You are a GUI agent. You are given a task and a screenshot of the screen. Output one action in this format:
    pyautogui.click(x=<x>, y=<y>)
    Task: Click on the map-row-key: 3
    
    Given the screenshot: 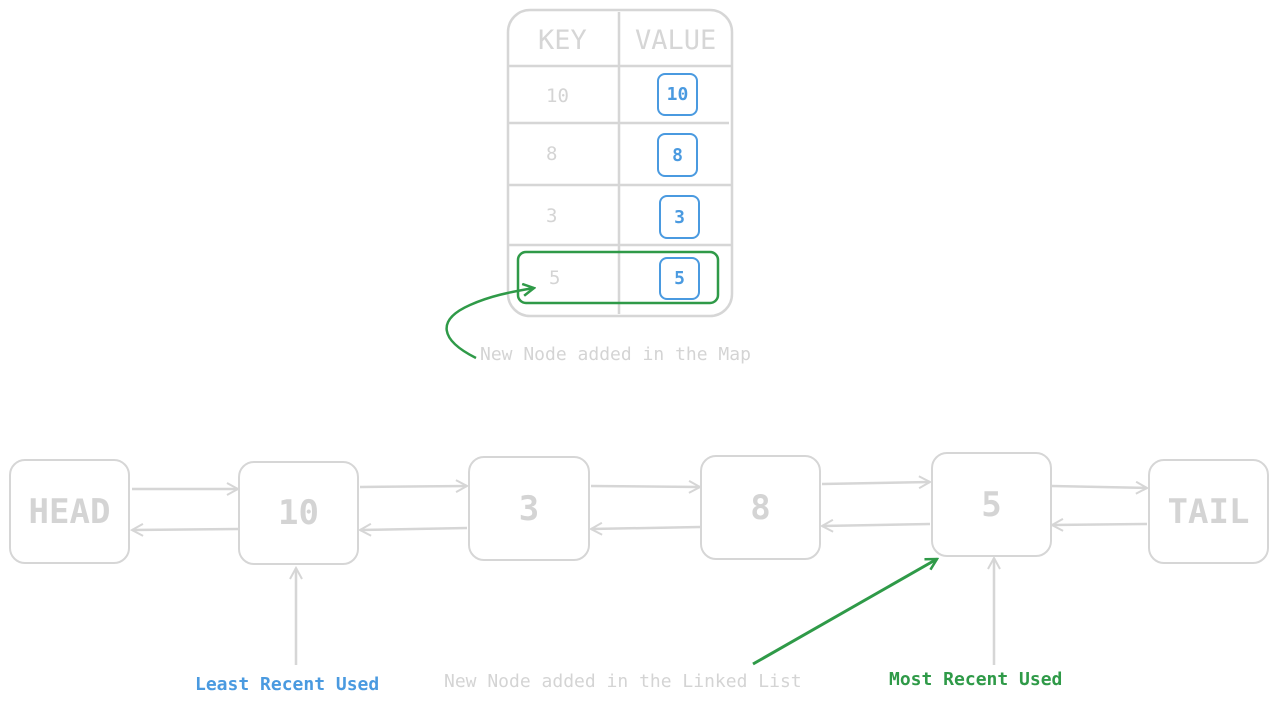 What is the action you would take?
    pyautogui.click(x=552, y=216)
    